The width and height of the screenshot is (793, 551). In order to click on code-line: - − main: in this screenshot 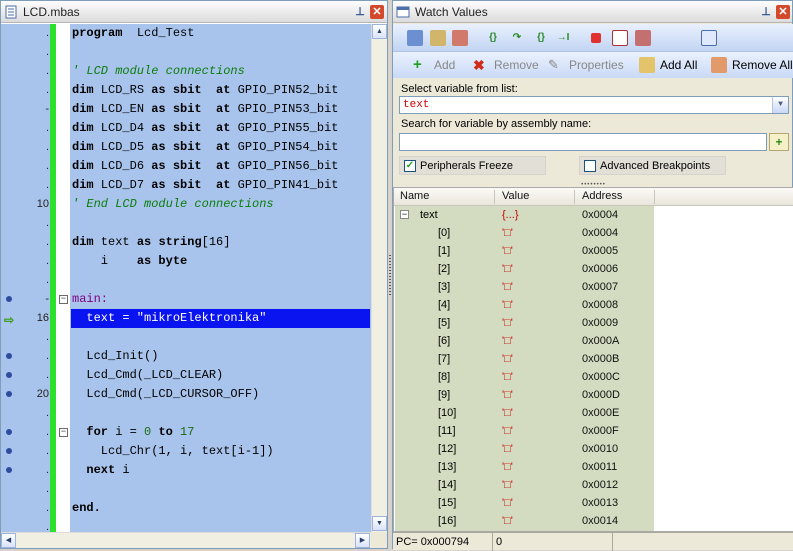, I will do `click(186, 299)`.